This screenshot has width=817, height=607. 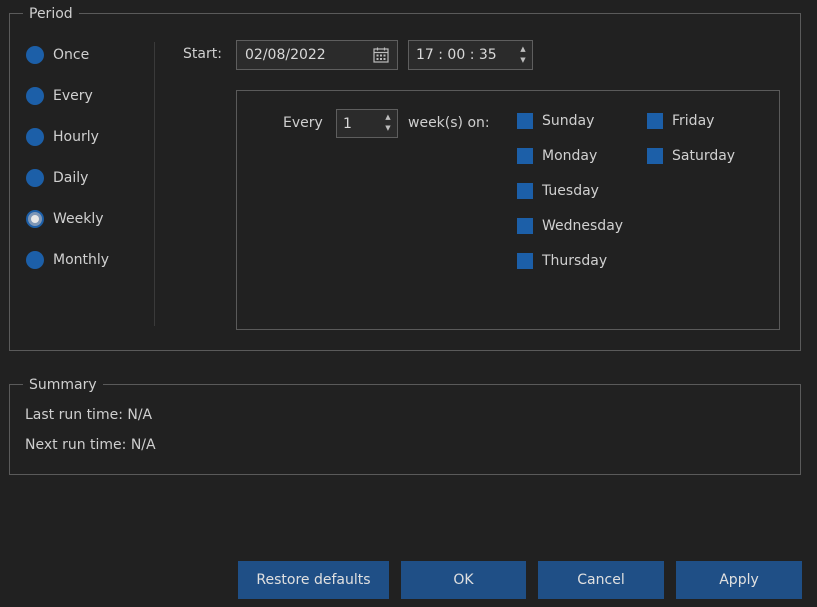 I want to click on apply-button: Apply, so click(x=739, y=580).